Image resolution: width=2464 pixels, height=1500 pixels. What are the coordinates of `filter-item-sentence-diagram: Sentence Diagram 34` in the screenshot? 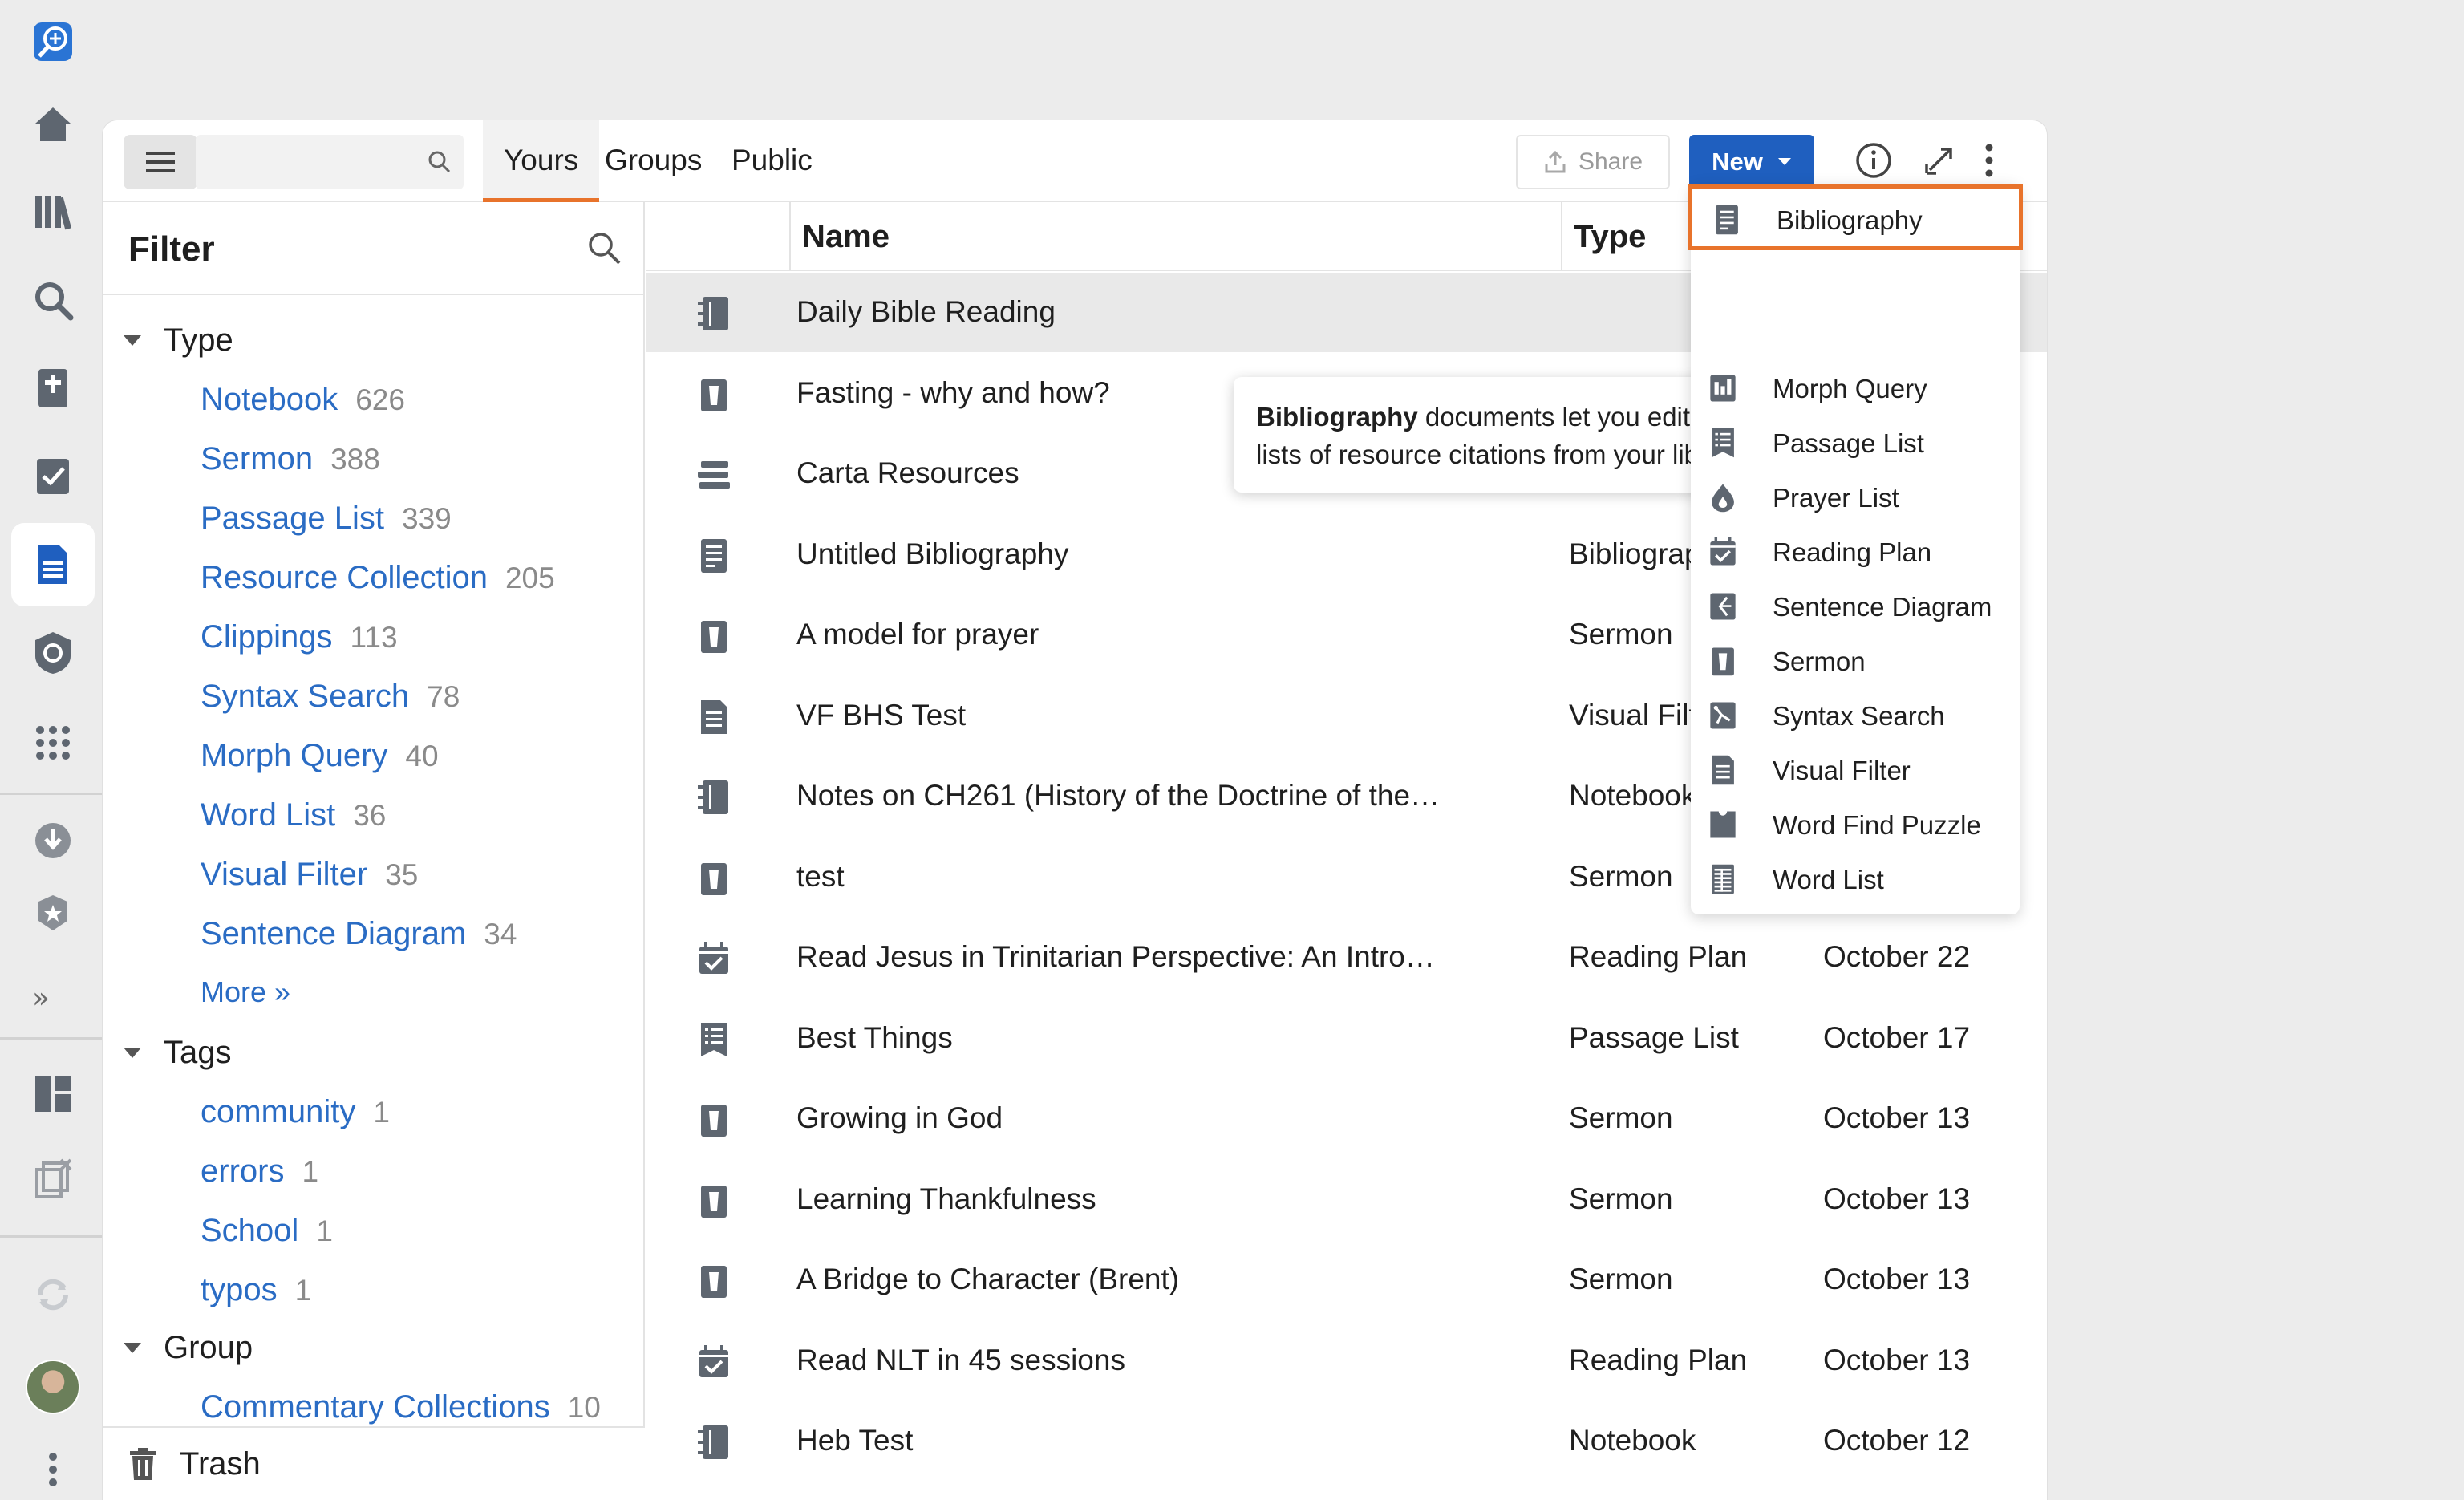 It's located at (359, 934).